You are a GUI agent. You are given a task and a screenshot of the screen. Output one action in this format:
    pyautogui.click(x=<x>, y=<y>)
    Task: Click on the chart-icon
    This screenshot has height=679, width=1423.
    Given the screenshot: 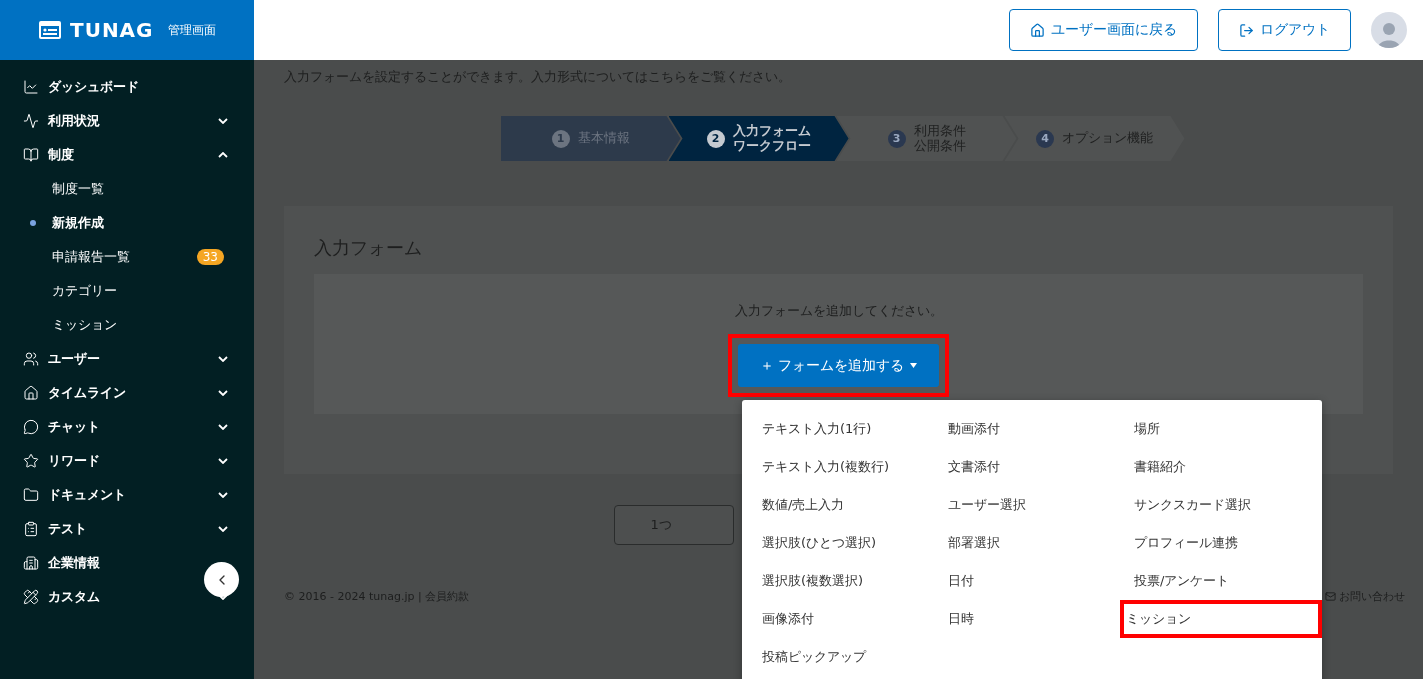 What is the action you would take?
    pyautogui.click(x=31, y=87)
    